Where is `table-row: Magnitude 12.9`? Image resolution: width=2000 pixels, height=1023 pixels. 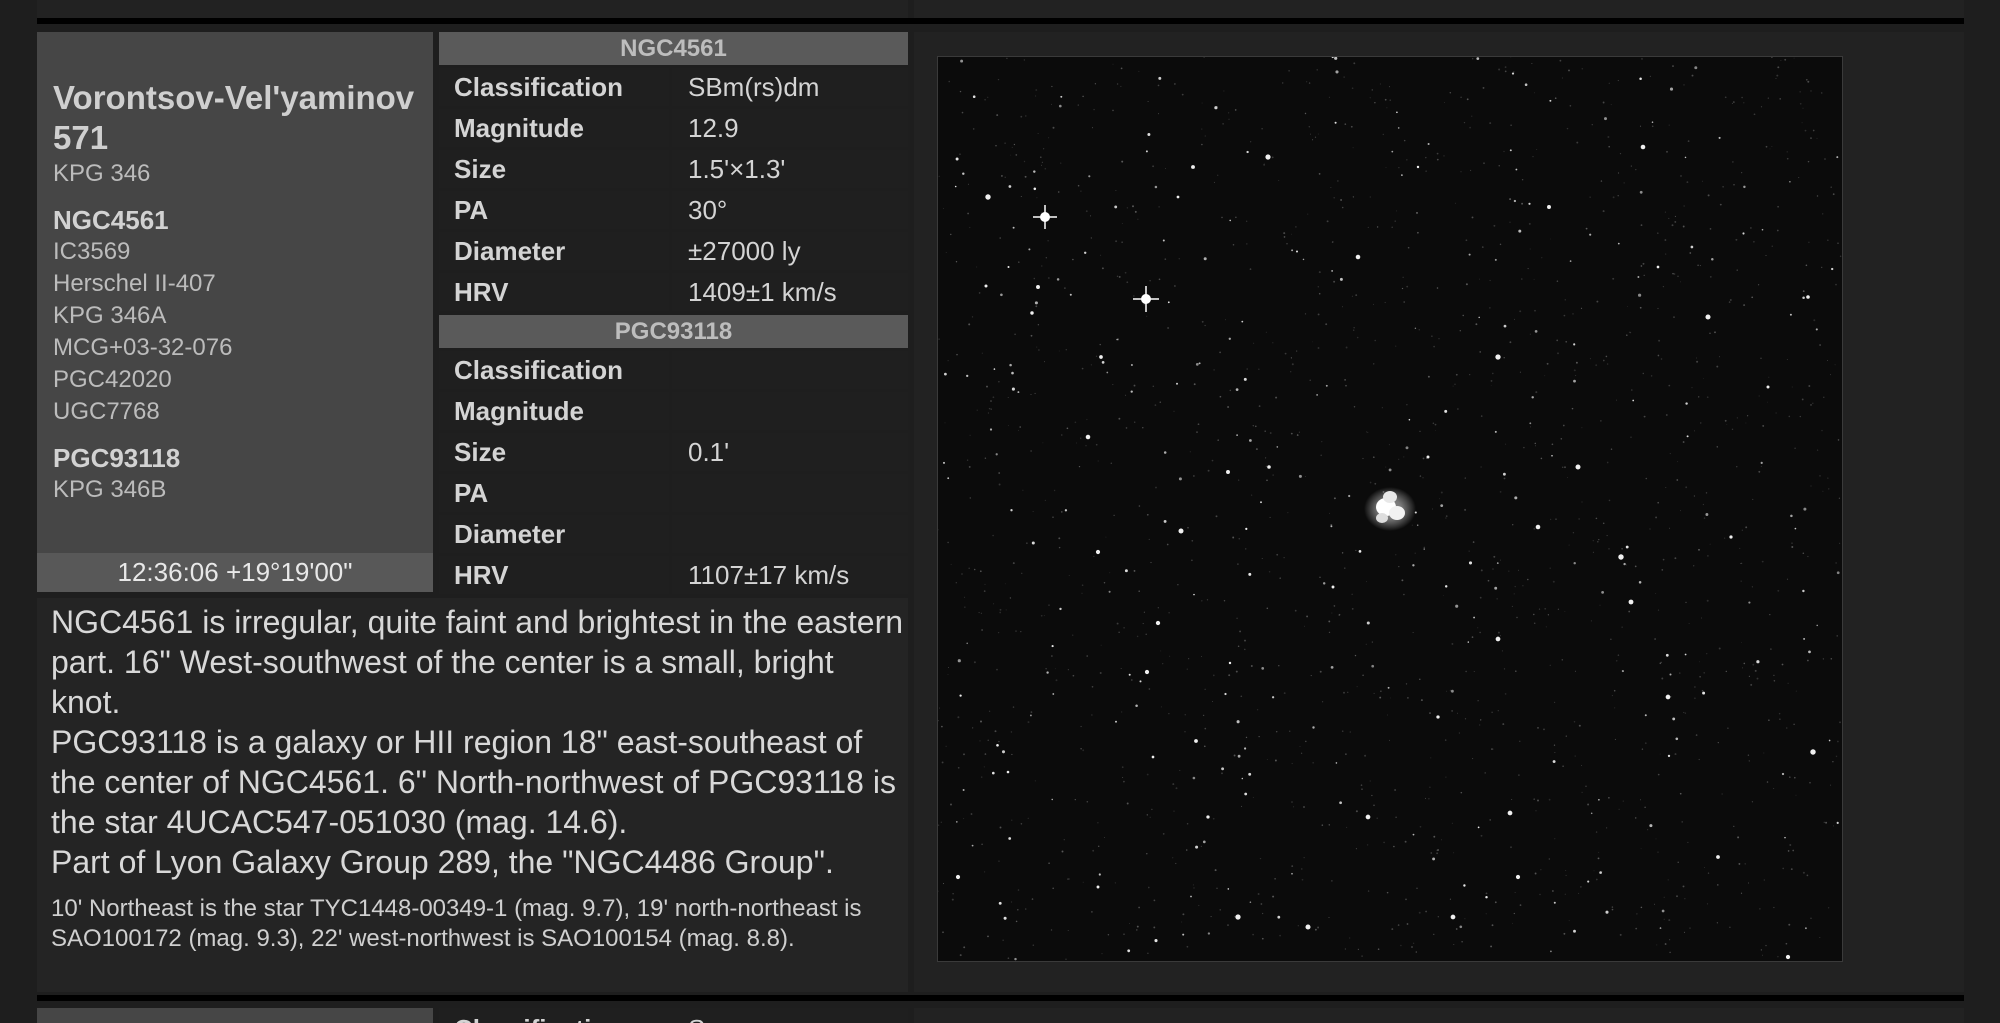
table-row: Magnitude 12.9 is located at coordinates (673, 128).